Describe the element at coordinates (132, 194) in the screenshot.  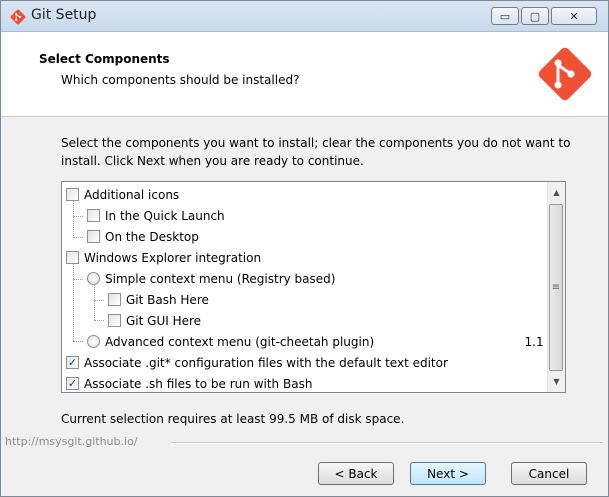
I see `component-label: Additional icons` at that location.